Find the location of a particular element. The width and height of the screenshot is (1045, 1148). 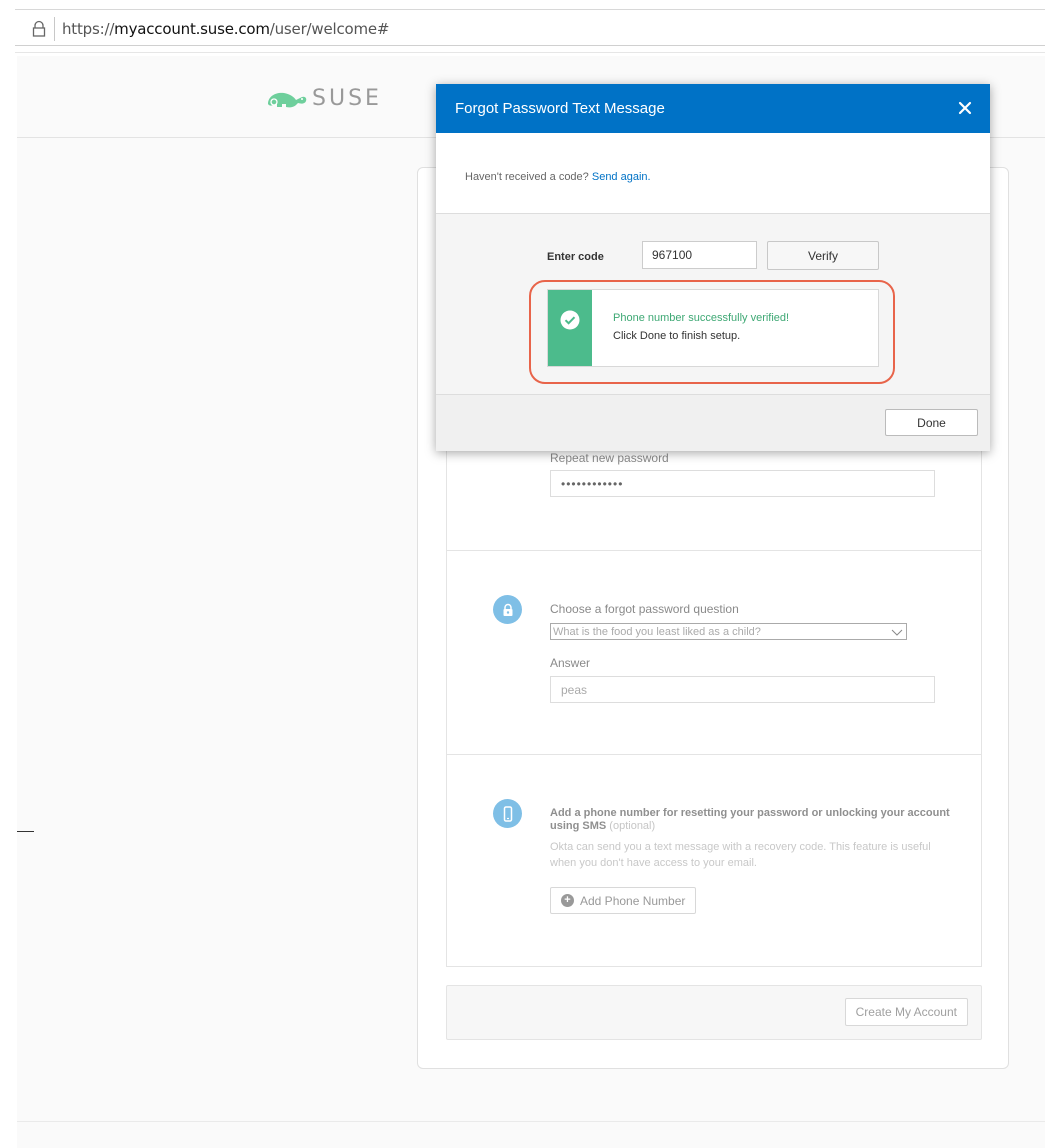

url-domain: myaccount.suse.com is located at coordinates (192, 29).